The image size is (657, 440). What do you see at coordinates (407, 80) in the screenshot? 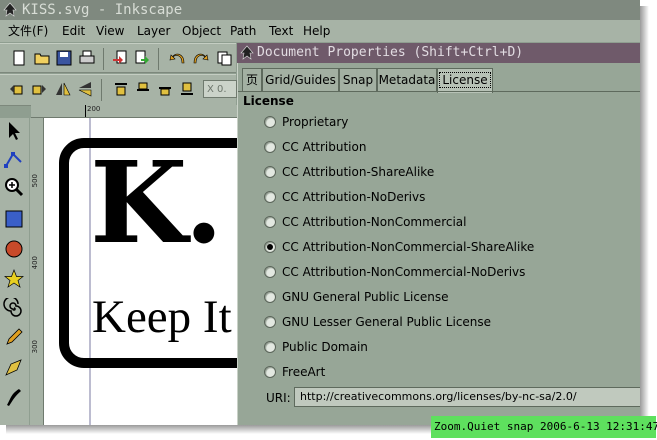
I see `tab-metadata: Metadata` at bounding box center [407, 80].